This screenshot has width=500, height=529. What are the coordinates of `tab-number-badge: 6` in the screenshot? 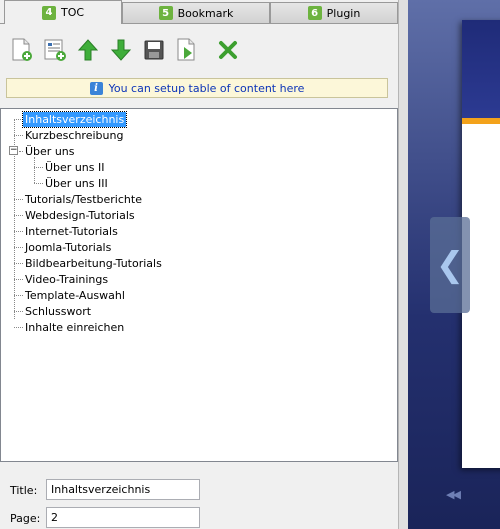 It's located at (314, 13).